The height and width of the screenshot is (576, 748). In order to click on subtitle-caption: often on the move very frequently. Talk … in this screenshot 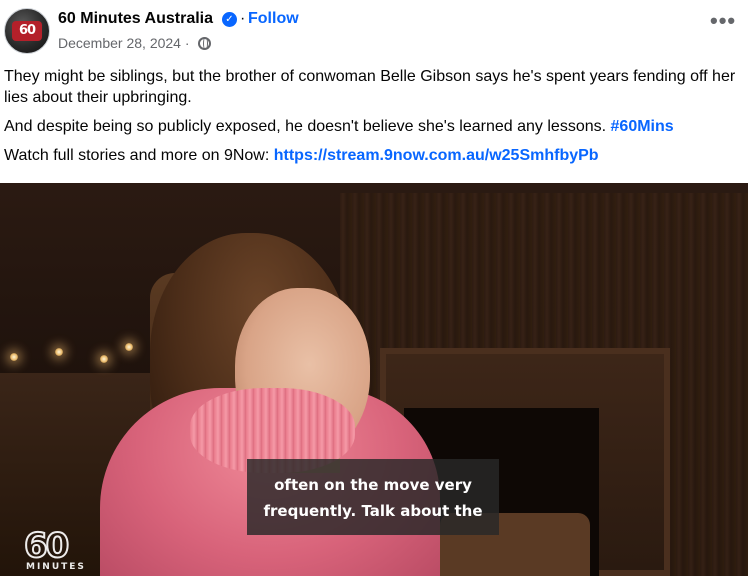, I will do `click(373, 497)`.